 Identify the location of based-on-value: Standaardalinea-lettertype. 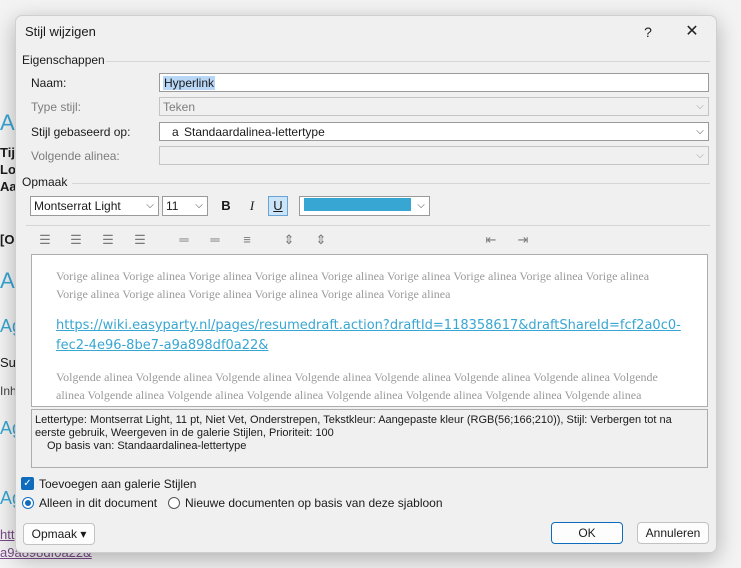
(254, 132).